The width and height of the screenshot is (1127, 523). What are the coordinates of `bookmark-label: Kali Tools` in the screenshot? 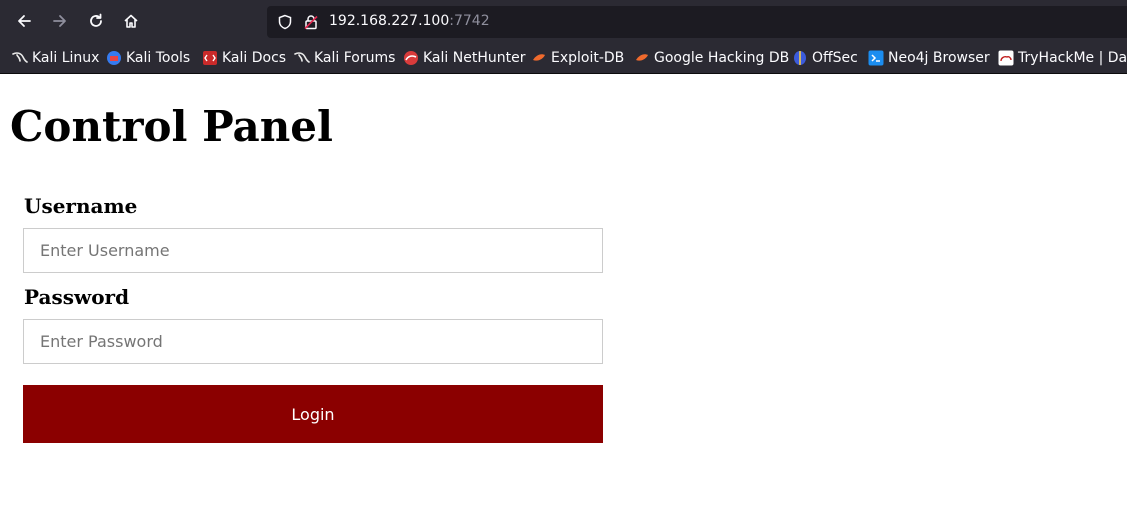 It's located at (158, 58).